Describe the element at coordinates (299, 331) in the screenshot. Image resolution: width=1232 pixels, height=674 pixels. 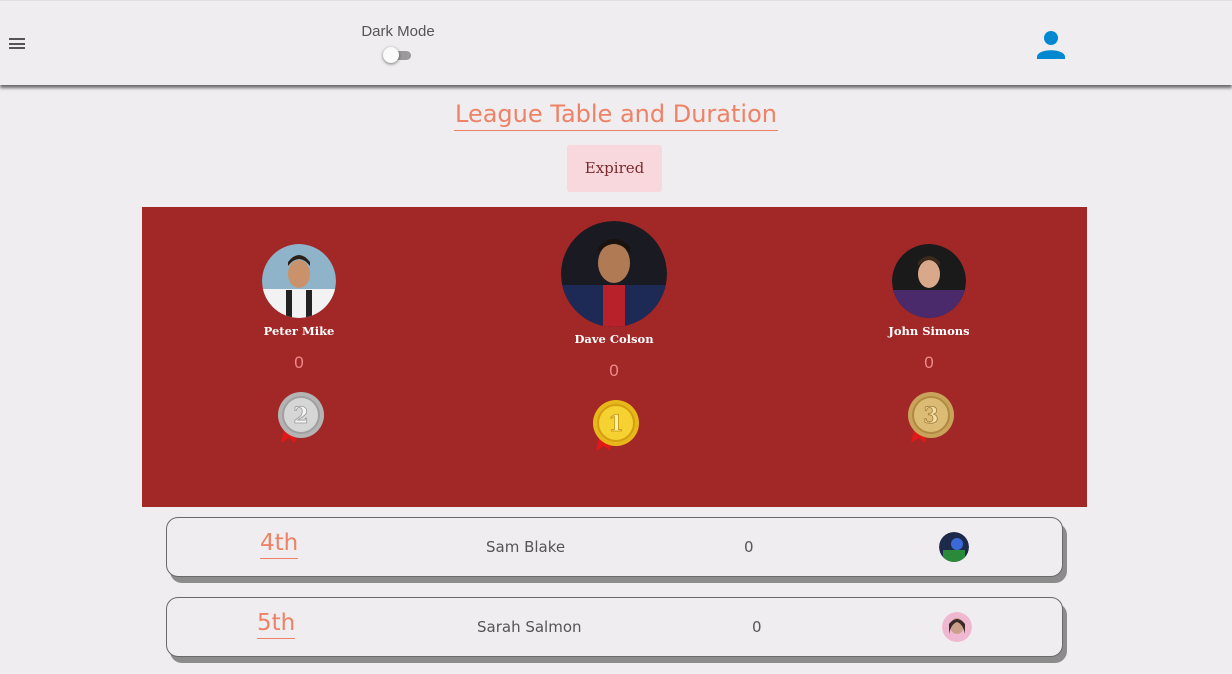
I see `podium-name: Peter Mike` at that location.